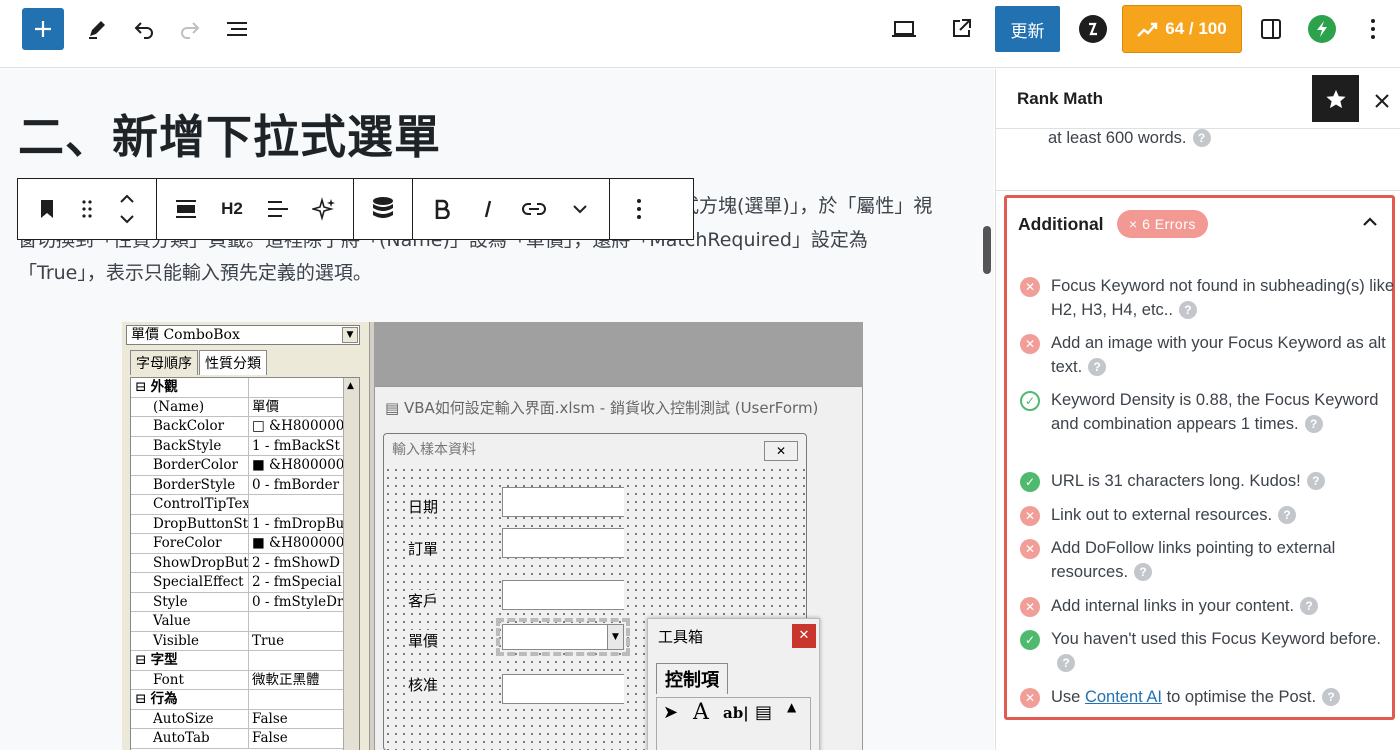  What do you see at coordinates (563, 637) in the screenshot?
I see `form-combobox: ▼` at bounding box center [563, 637].